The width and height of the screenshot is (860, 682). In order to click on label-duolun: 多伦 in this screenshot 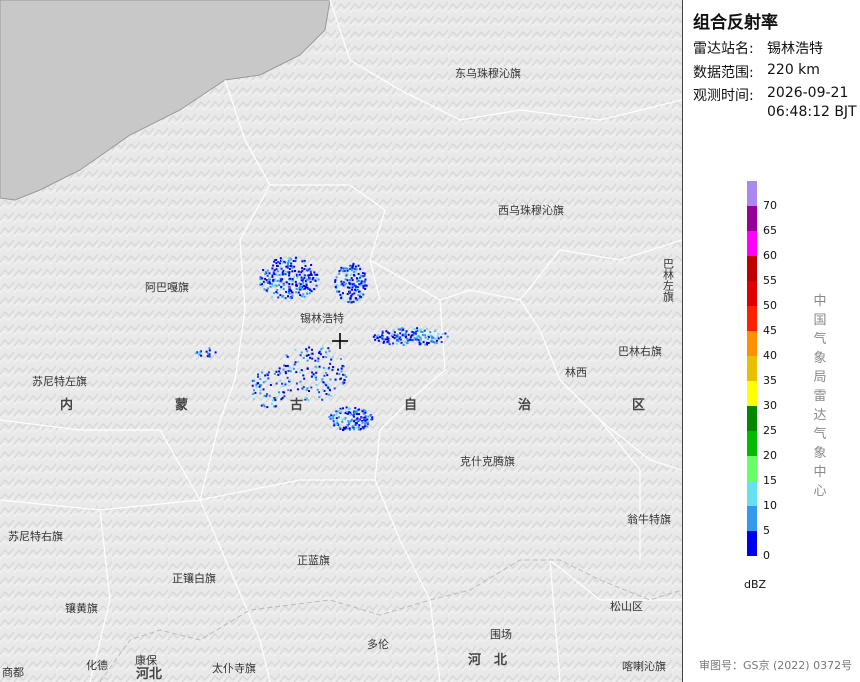, I will do `click(378, 644)`.